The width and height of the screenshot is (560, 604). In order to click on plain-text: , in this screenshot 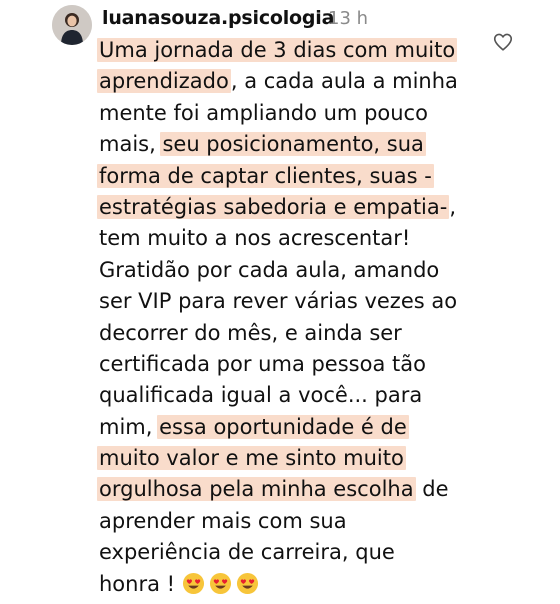, I will do `click(453, 206)`.